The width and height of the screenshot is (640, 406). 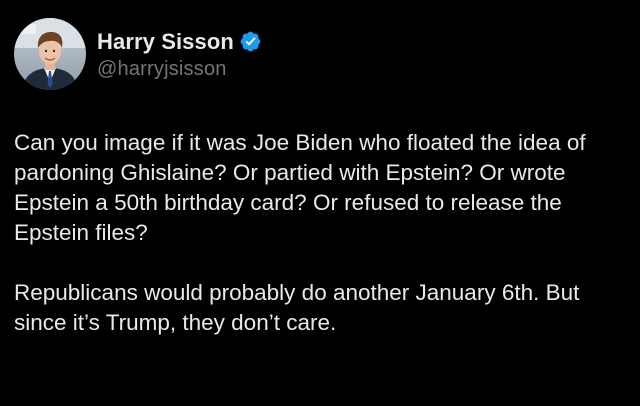 What do you see at coordinates (250, 41) in the screenshot?
I see `verified-badge-icon` at bounding box center [250, 41].